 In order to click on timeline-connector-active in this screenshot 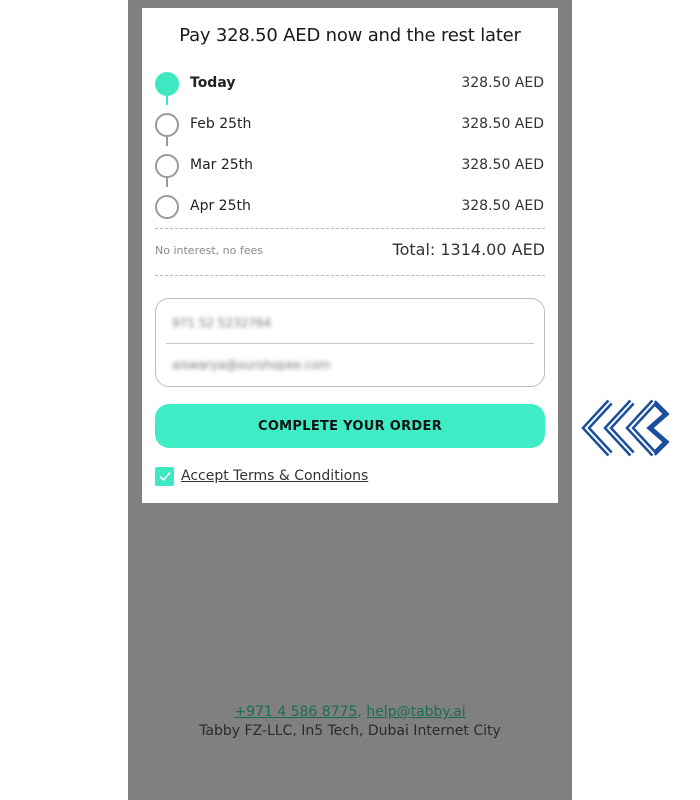, I will do `click(167, 100)`.